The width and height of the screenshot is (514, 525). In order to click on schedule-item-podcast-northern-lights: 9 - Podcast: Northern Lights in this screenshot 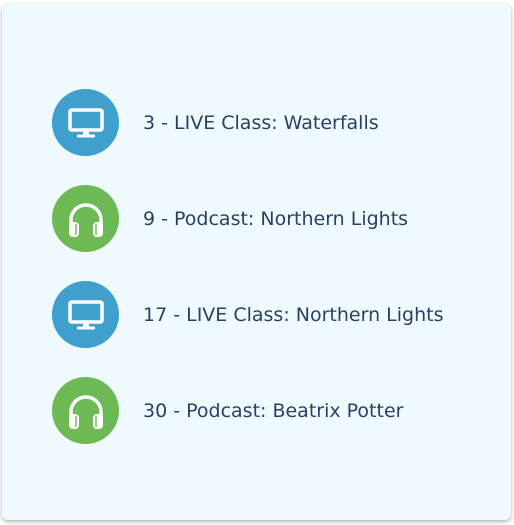, I will do `click(247, 218)`.